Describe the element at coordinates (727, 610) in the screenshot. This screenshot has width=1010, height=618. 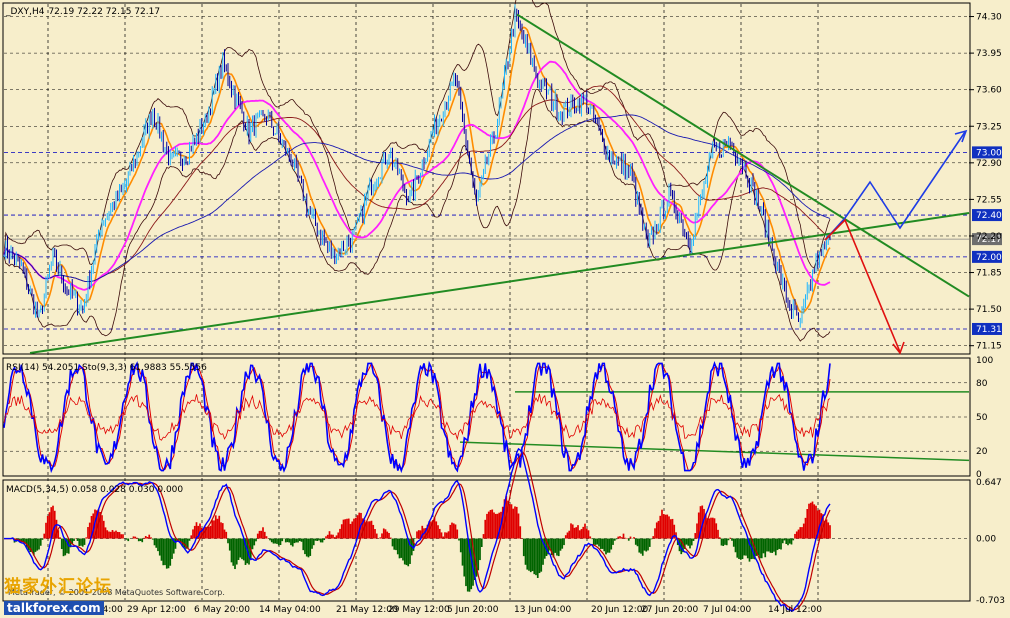
I see `x-tick-label: 7 Jul 04:00` at that location.